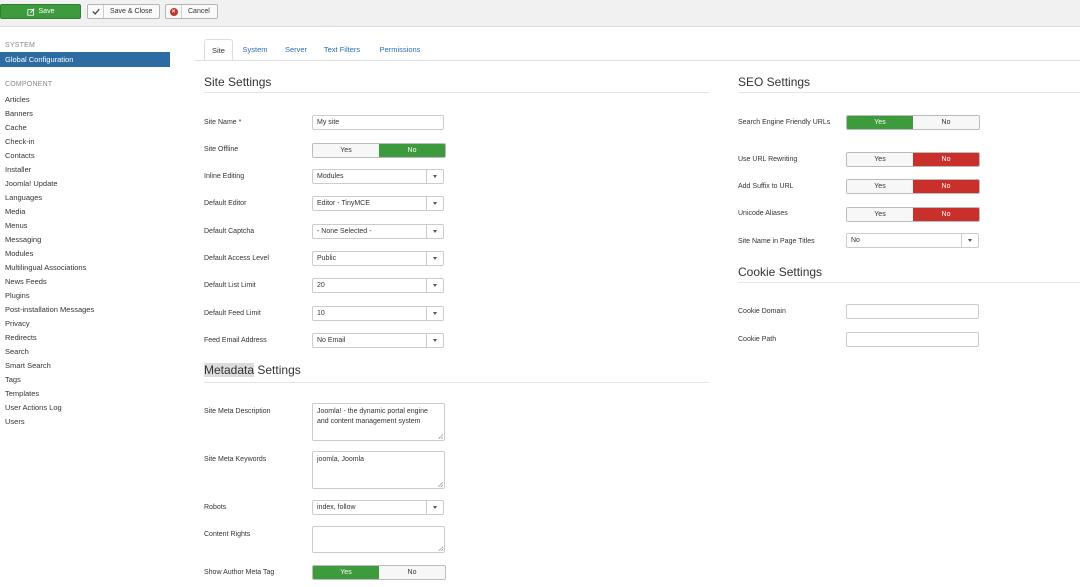  I want to click on show-author-toggle: Yes No, so click(379, 572).